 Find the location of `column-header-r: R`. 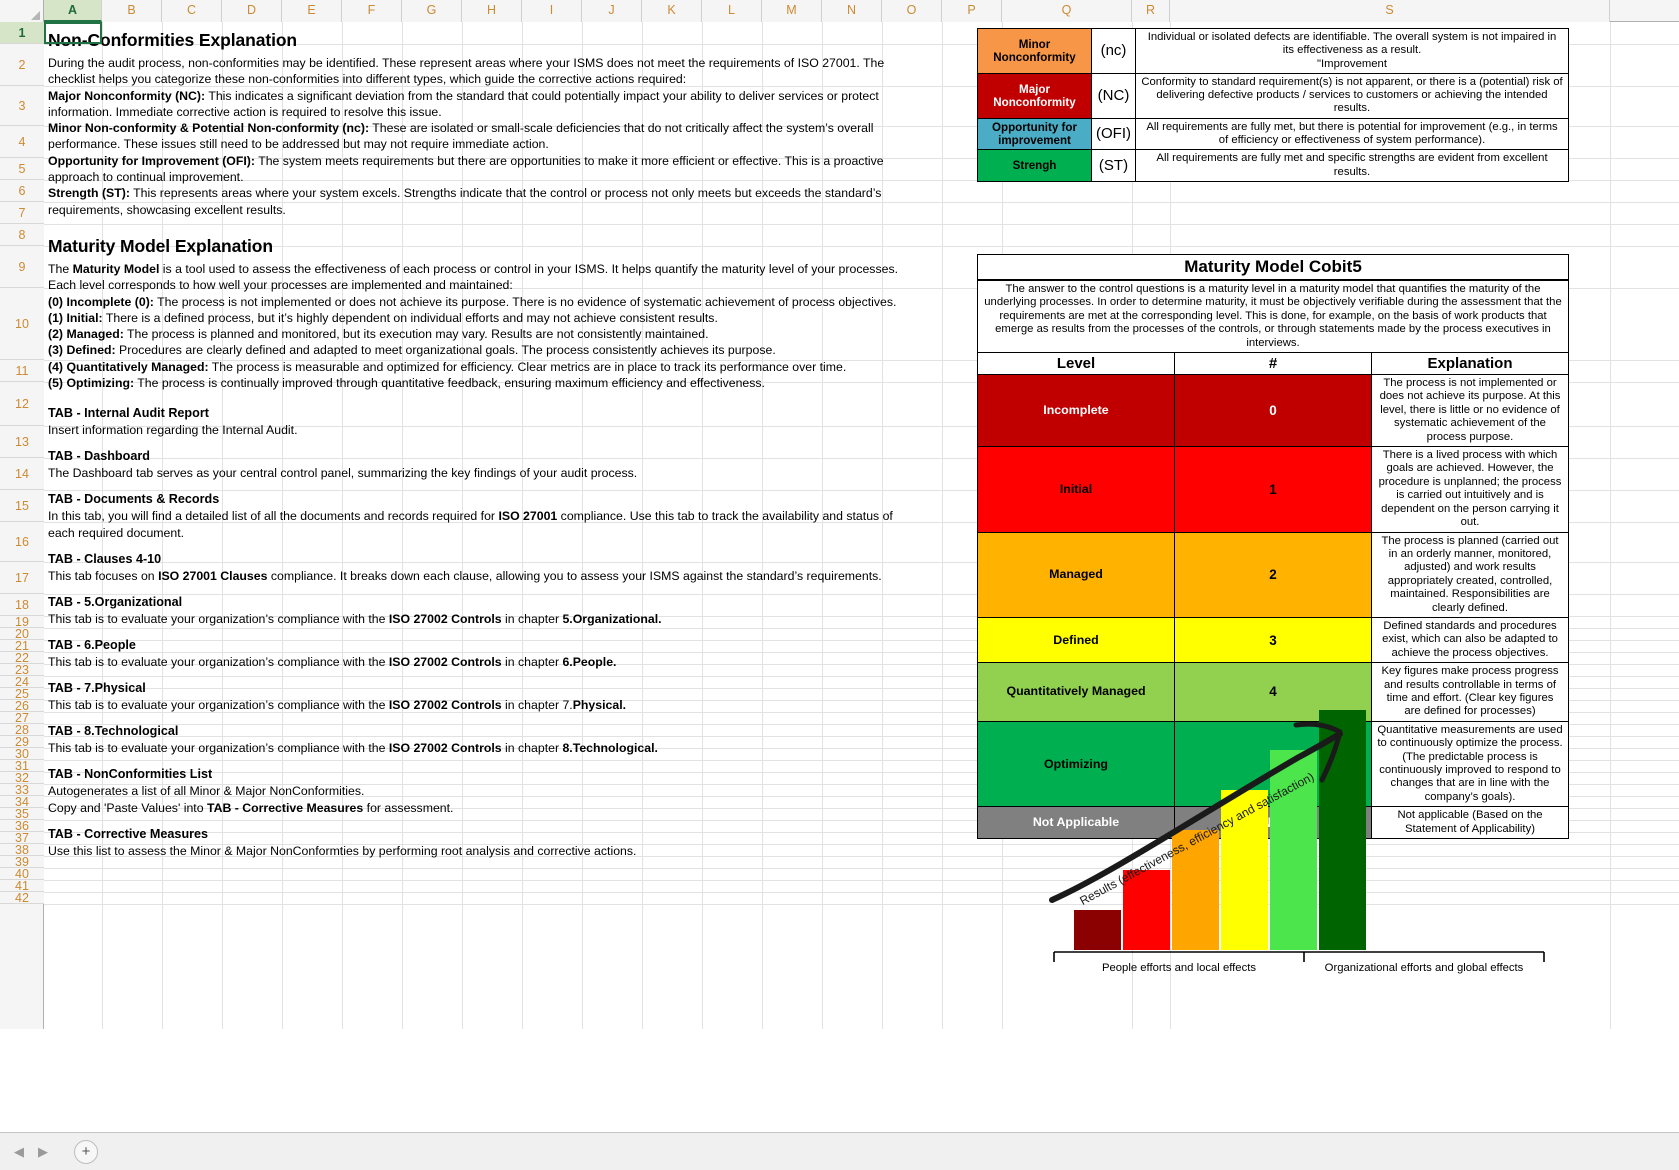

column-header-r: R is located at coordinates (1151, 11).